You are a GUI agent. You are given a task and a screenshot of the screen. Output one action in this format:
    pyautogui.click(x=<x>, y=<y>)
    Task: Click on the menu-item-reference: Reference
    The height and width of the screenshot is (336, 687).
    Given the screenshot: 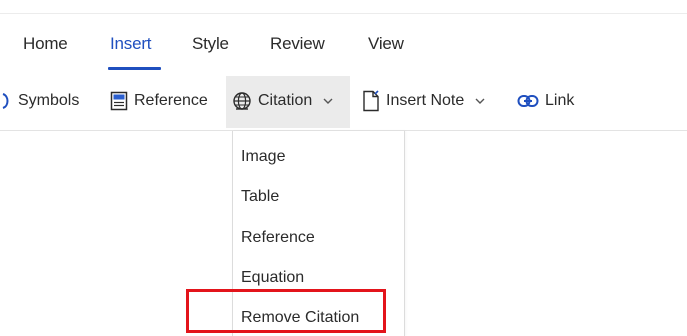 What is the action you would take?
    pyautogui.click(x=278, y=238)
    